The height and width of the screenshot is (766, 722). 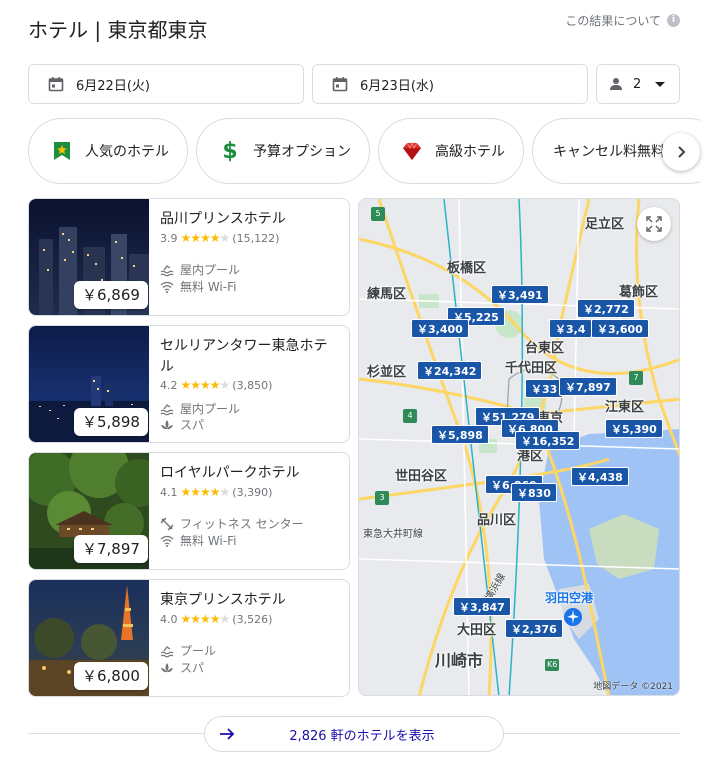 What do you see at coordinates (451, 151) in the screenshot?
I see `chip-luxury-hotels: 高級ホテル` at bounding box center [451, 151].